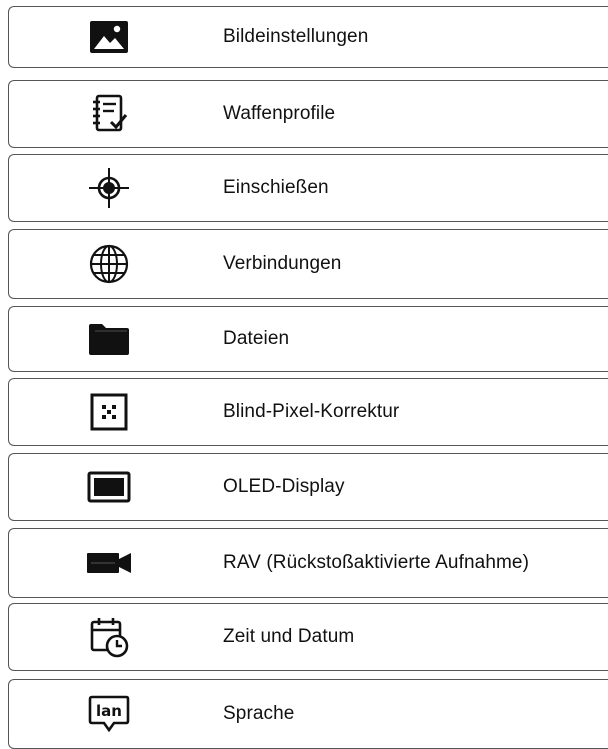  I want to click on menu-item-bildeinstellungen: Bildeinstellungen, so click(308, 37).